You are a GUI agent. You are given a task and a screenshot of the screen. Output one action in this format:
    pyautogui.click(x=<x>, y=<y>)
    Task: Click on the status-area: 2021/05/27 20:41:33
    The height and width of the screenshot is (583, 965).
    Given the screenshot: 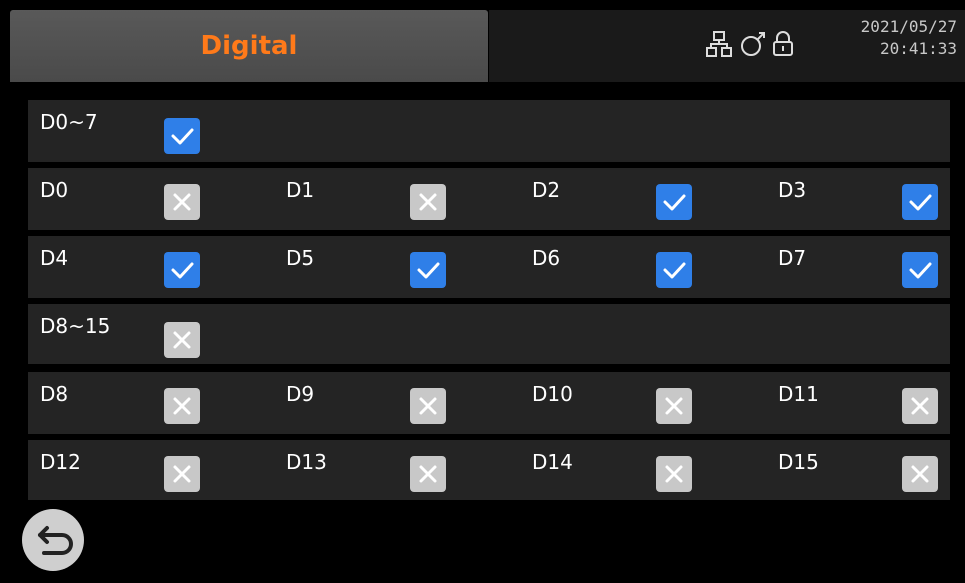 What is the action you would take?
    pyautogui.click(x=727, y=46)
    